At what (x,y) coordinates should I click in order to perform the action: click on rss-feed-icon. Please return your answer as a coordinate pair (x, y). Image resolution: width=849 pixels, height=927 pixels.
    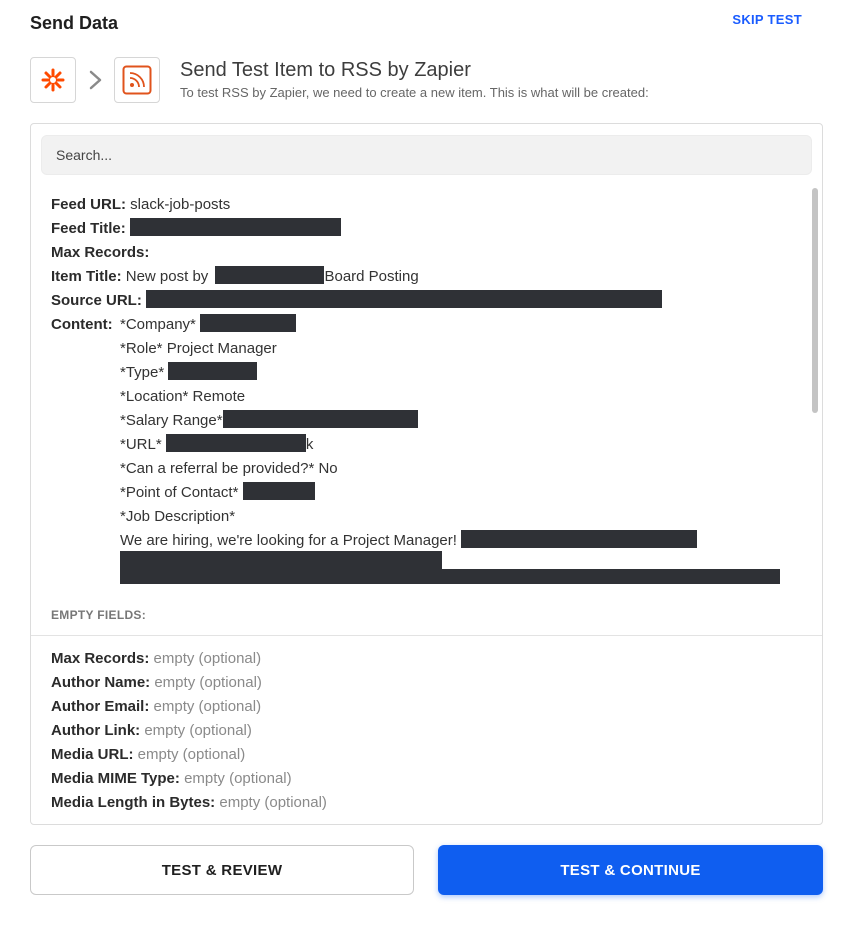
    Looking at the image, I should click on (137, 80).